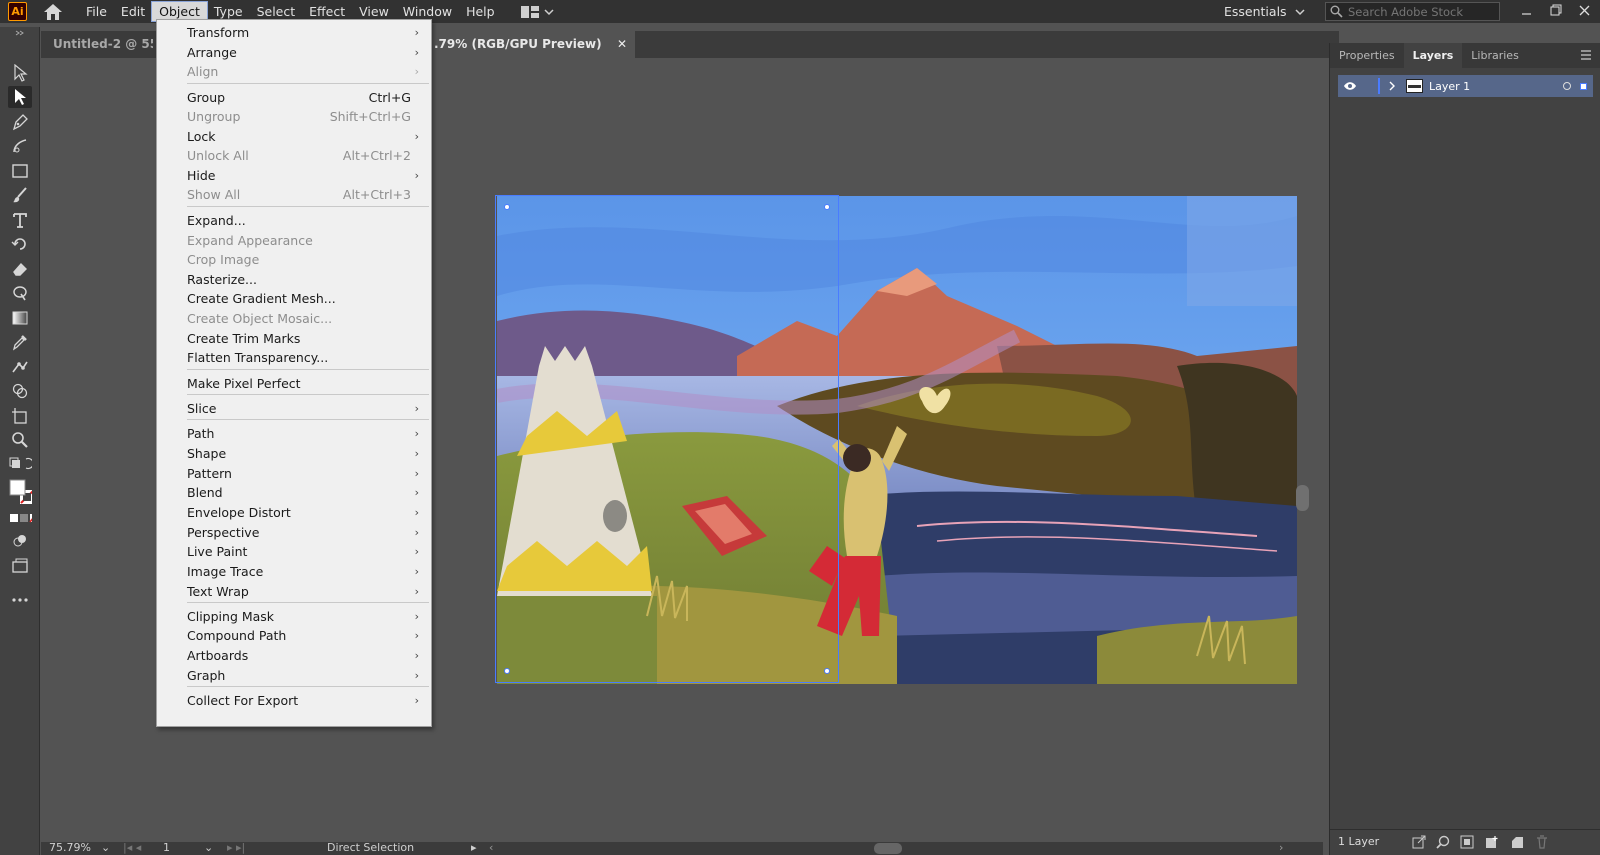 This screenshot has height=855, width=1600. I want to click on stock-search, so click(1412, 11).